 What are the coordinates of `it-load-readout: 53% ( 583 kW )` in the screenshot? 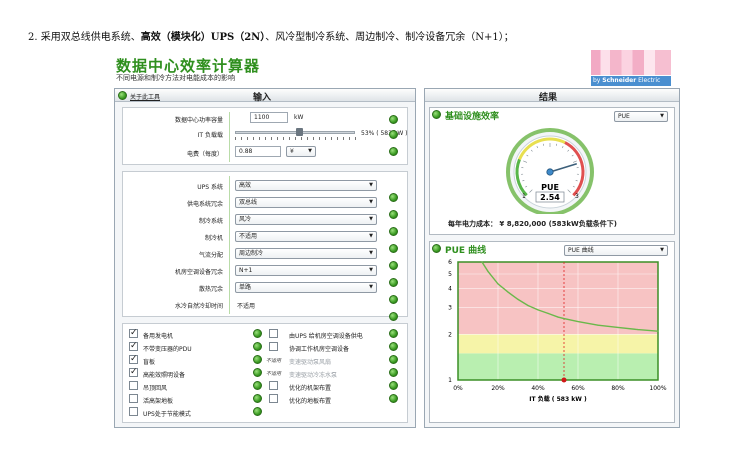 It's located at (384, 133).